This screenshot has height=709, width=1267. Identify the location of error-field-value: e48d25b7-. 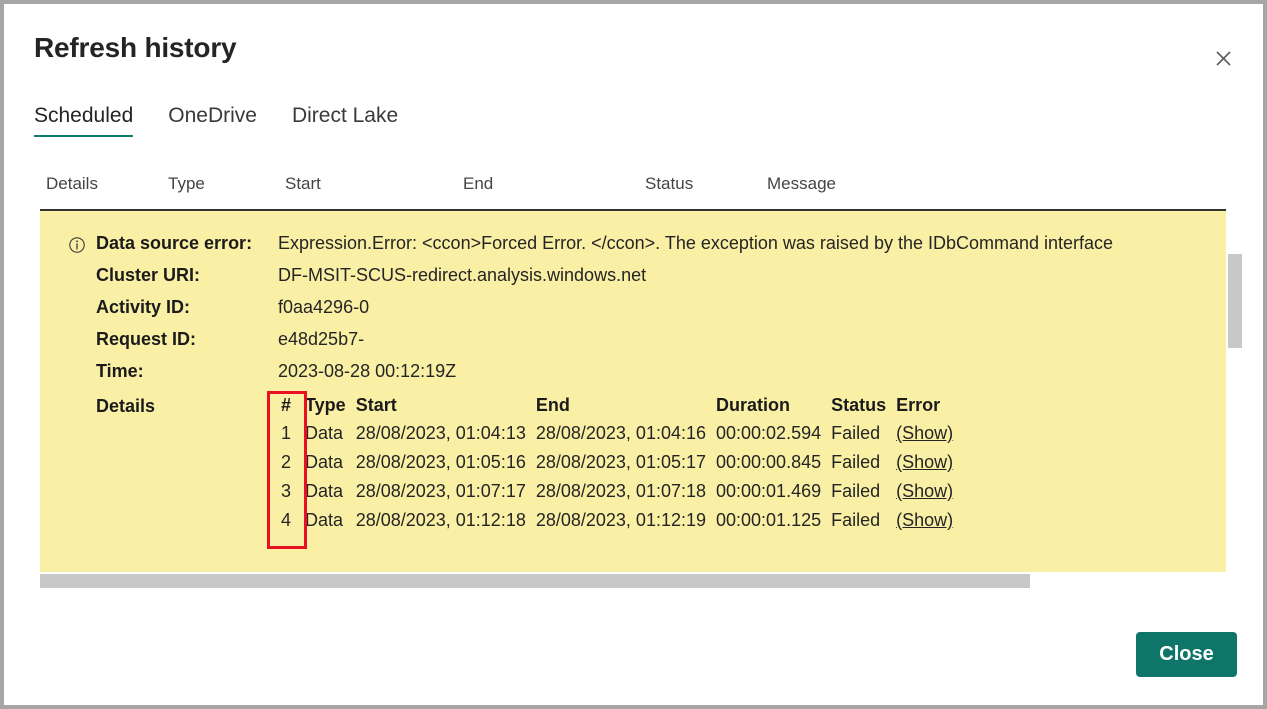
(321, 339).